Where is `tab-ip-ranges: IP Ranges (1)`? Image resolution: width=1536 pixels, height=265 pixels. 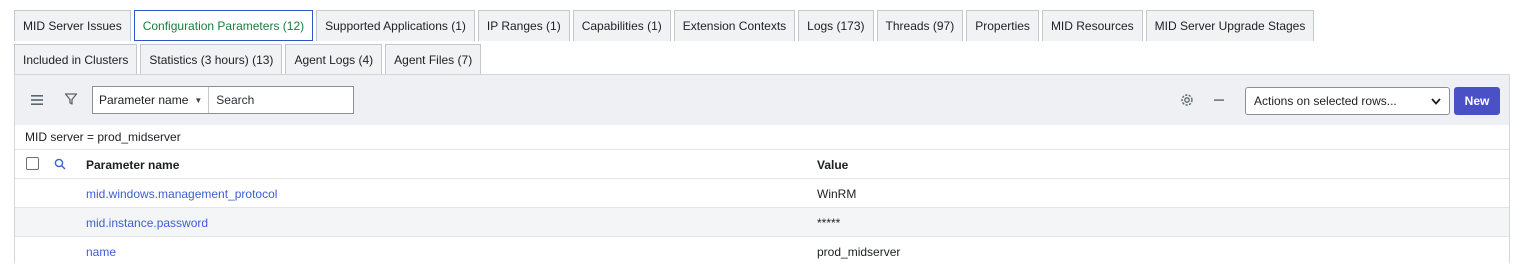 tab-ip-ranges: IP Ranges (1) is located at coordinates (523, 25).